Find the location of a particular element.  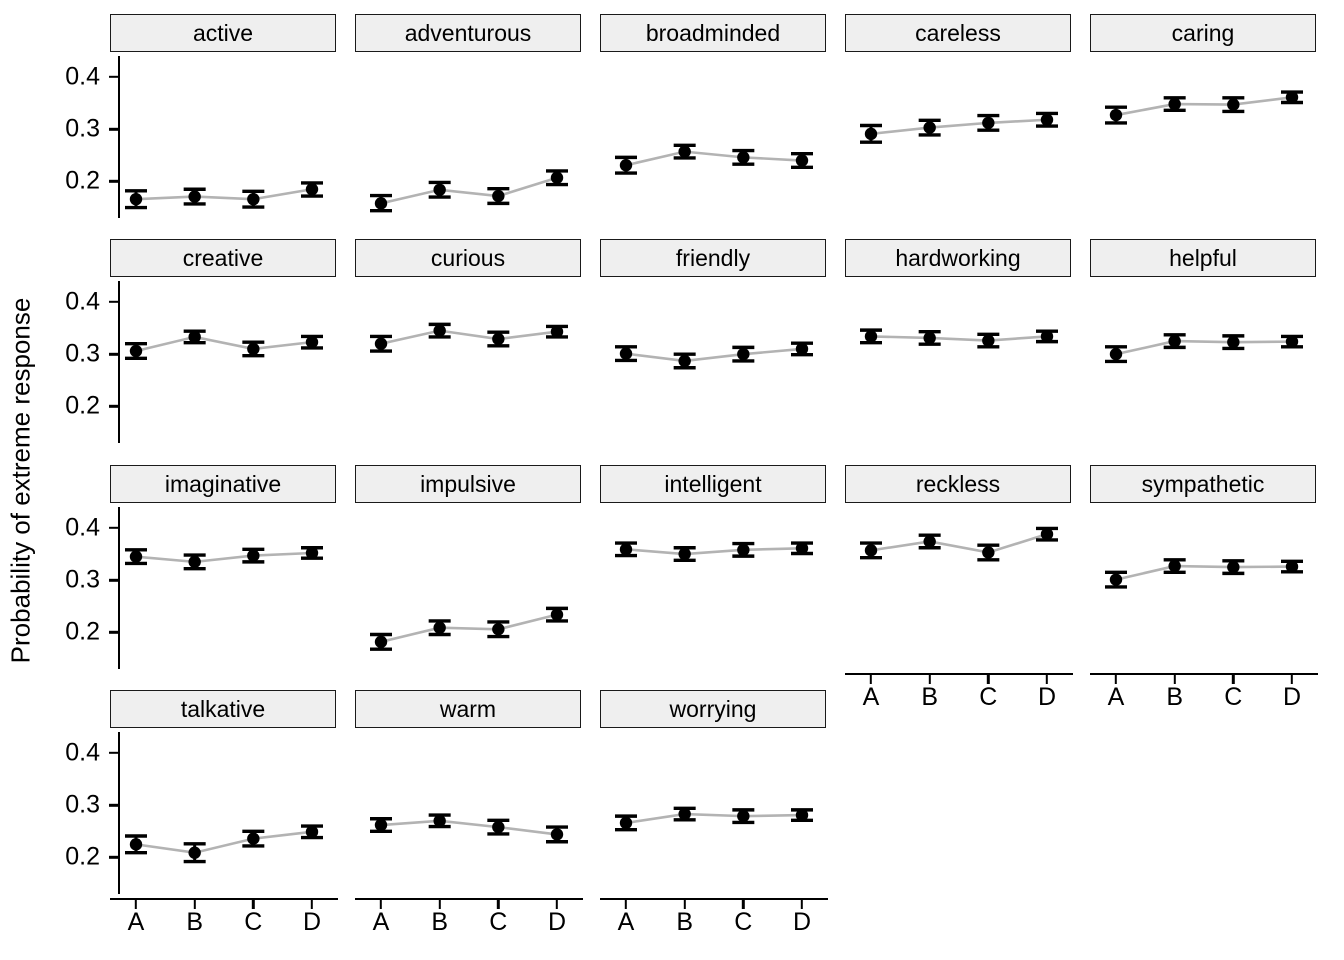

facet-strip-label: imaginative is located at coordinates (223, 483).